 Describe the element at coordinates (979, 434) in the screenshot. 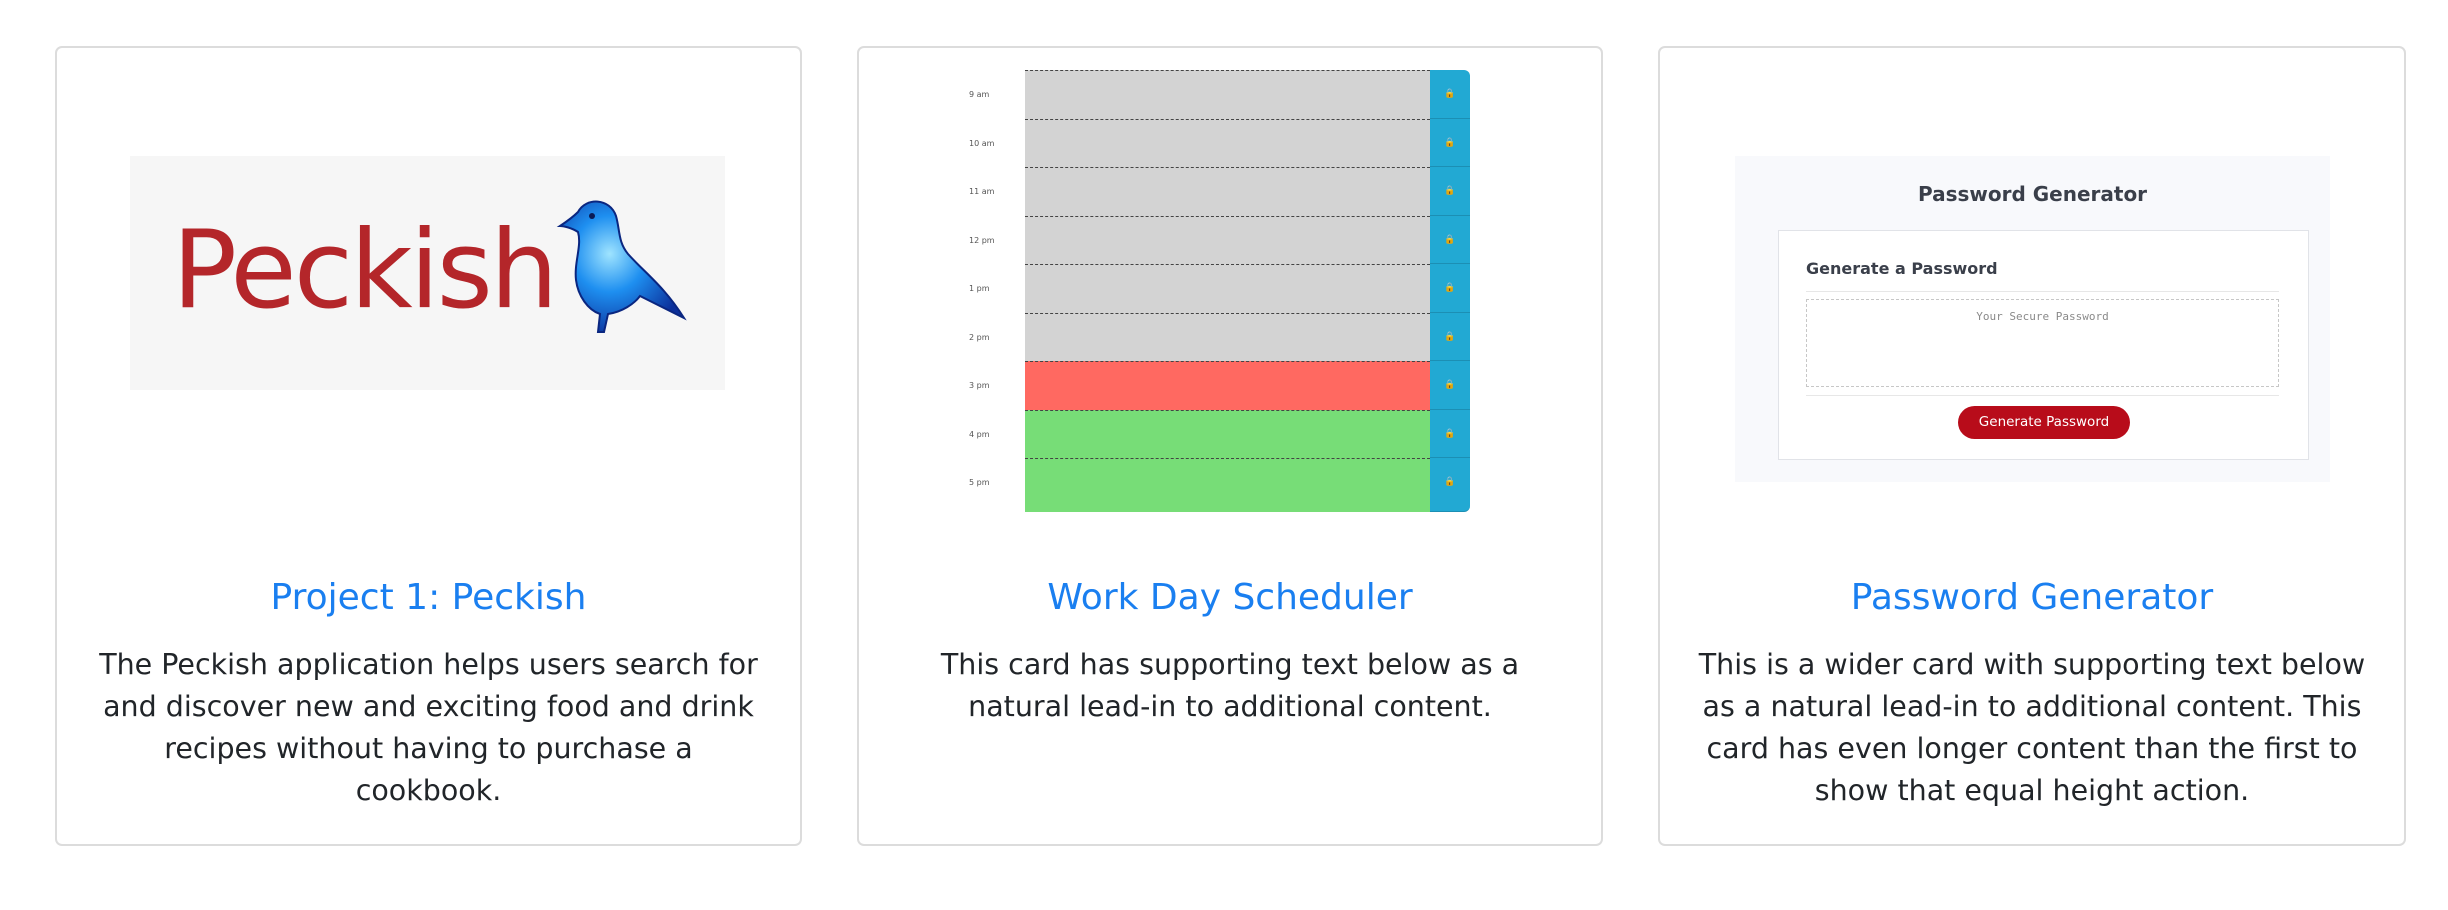

I see `scheduler-hour-label: 4 pm` at that location.